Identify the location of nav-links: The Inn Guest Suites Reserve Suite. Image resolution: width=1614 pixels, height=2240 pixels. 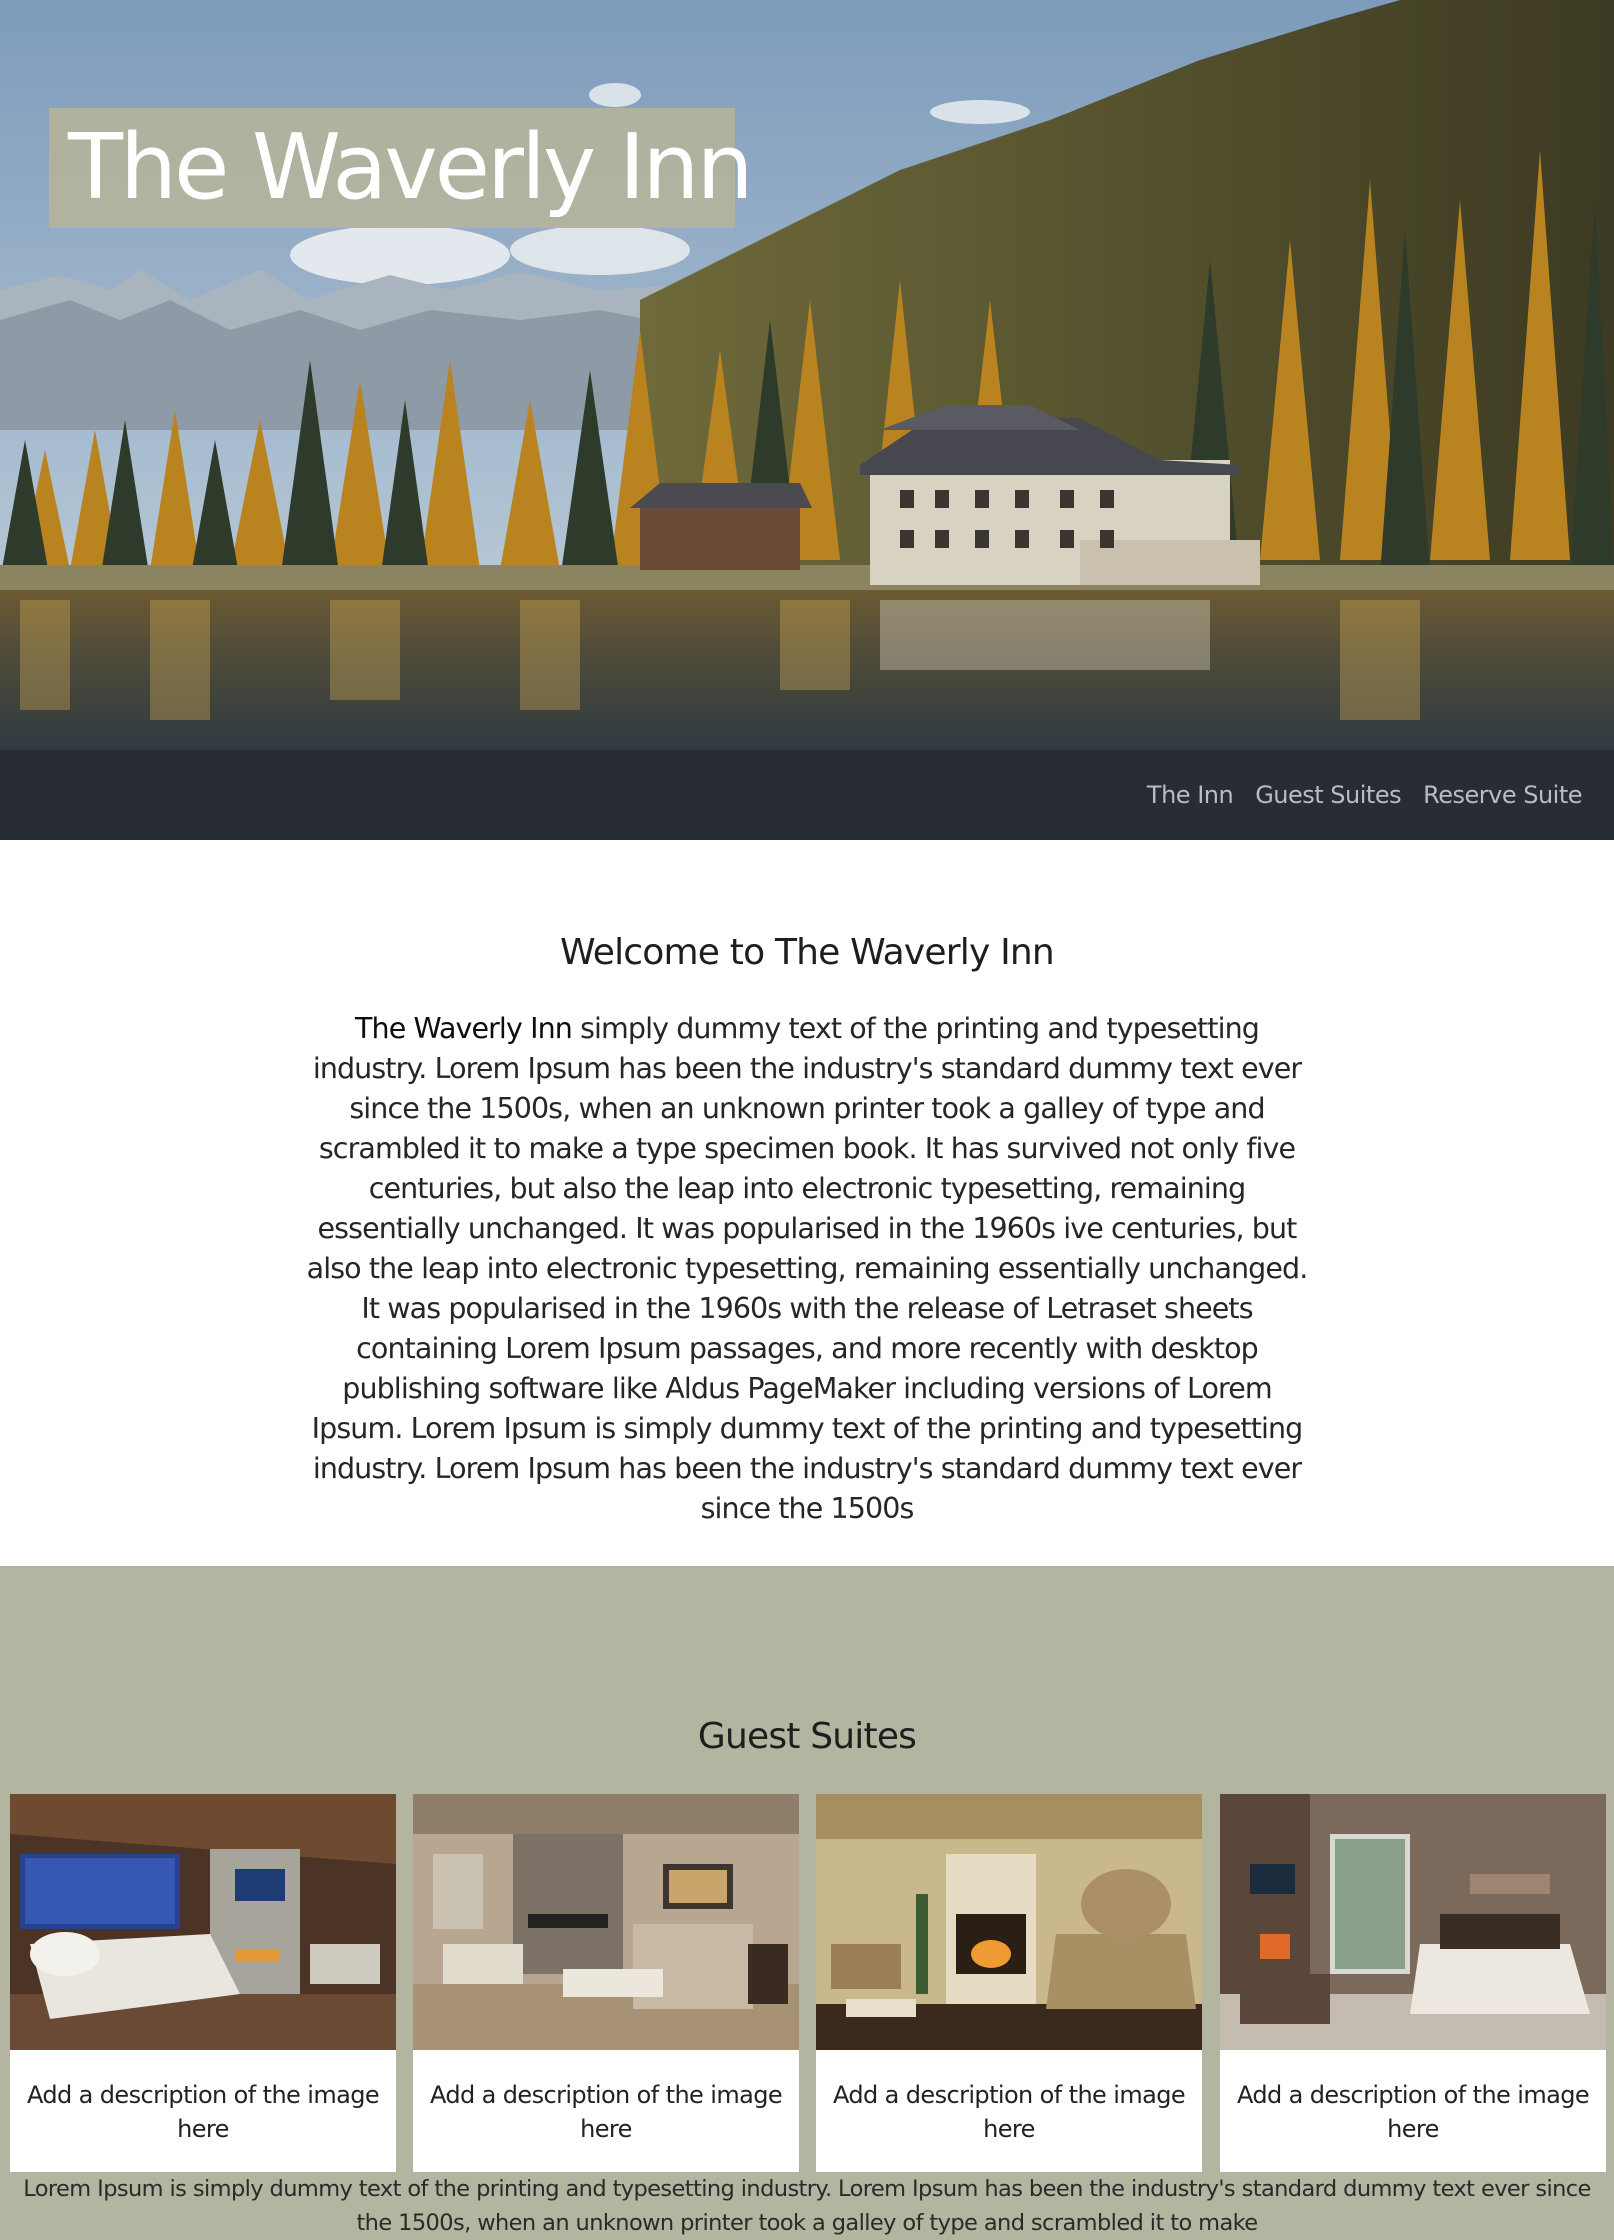
(1365, 795).